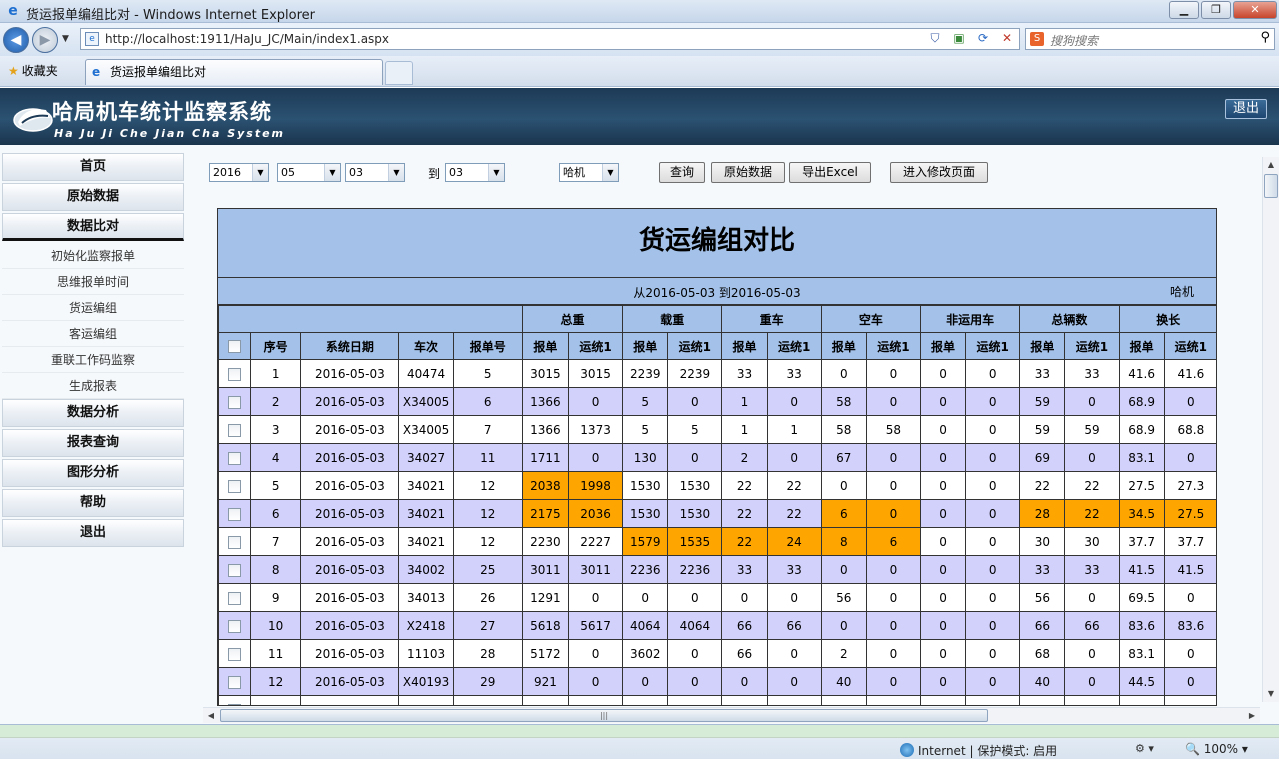 The width and height of the screenshot is (1279, 759). What do you see at coordinates (475, 172) in the screenshot?
I see `to-day-select: 03 ▼` at bounding box center [475, 172].